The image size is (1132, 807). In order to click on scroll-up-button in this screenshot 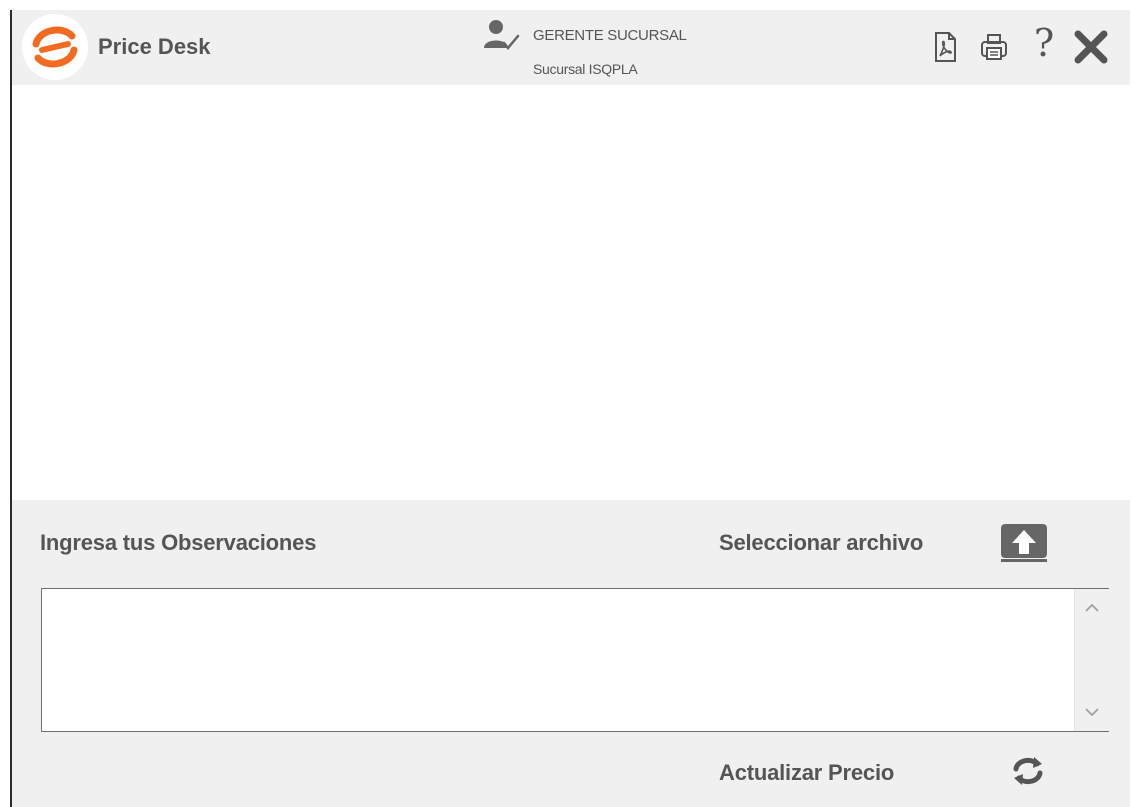, I will do `click(1092, 608)`.